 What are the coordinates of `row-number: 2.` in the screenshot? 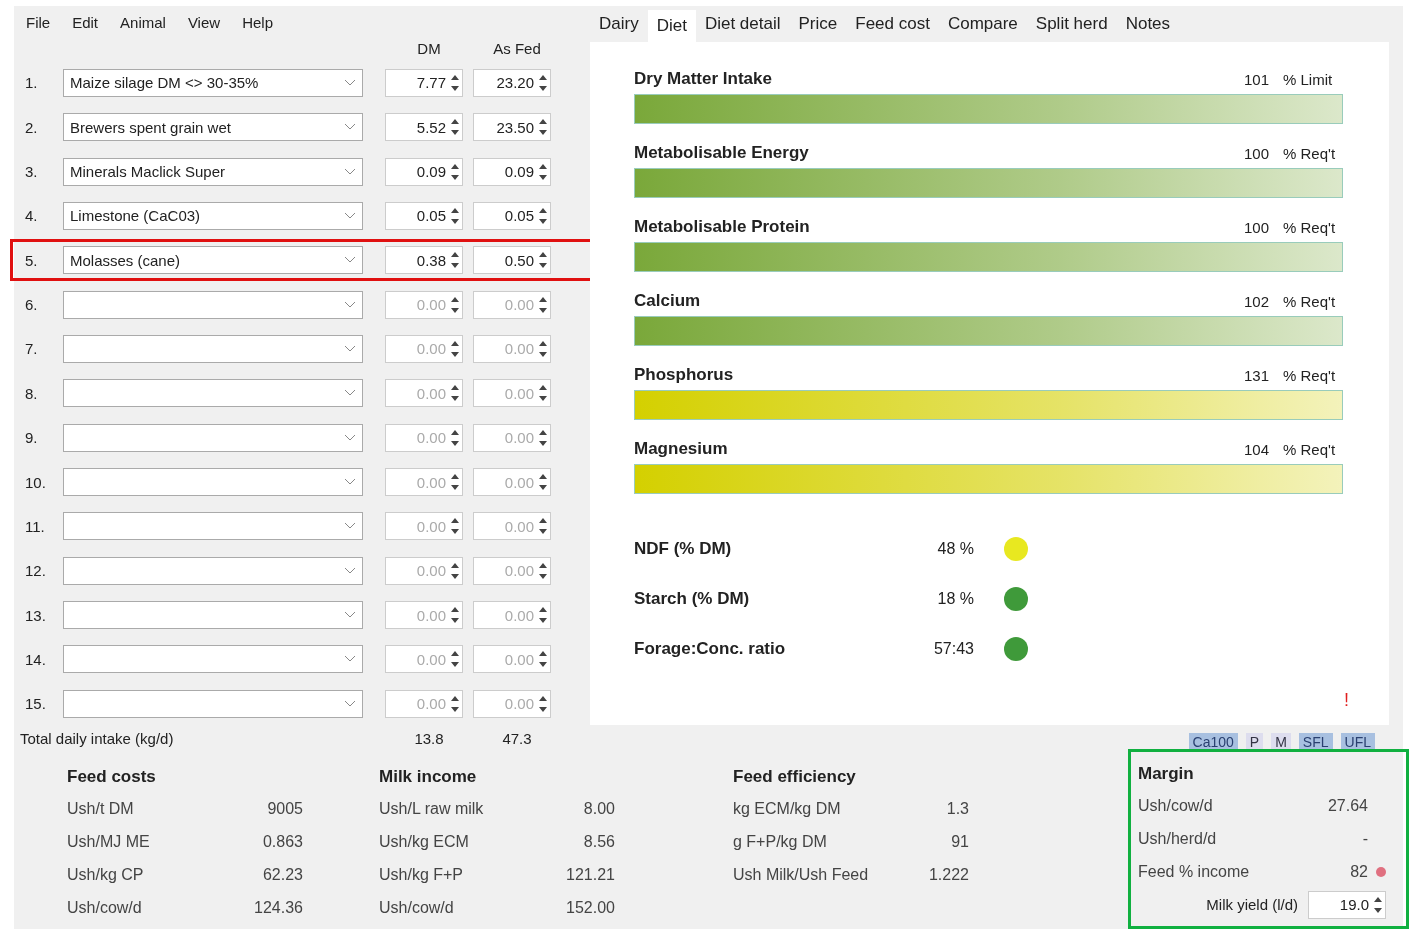 It's located at (31, 127).